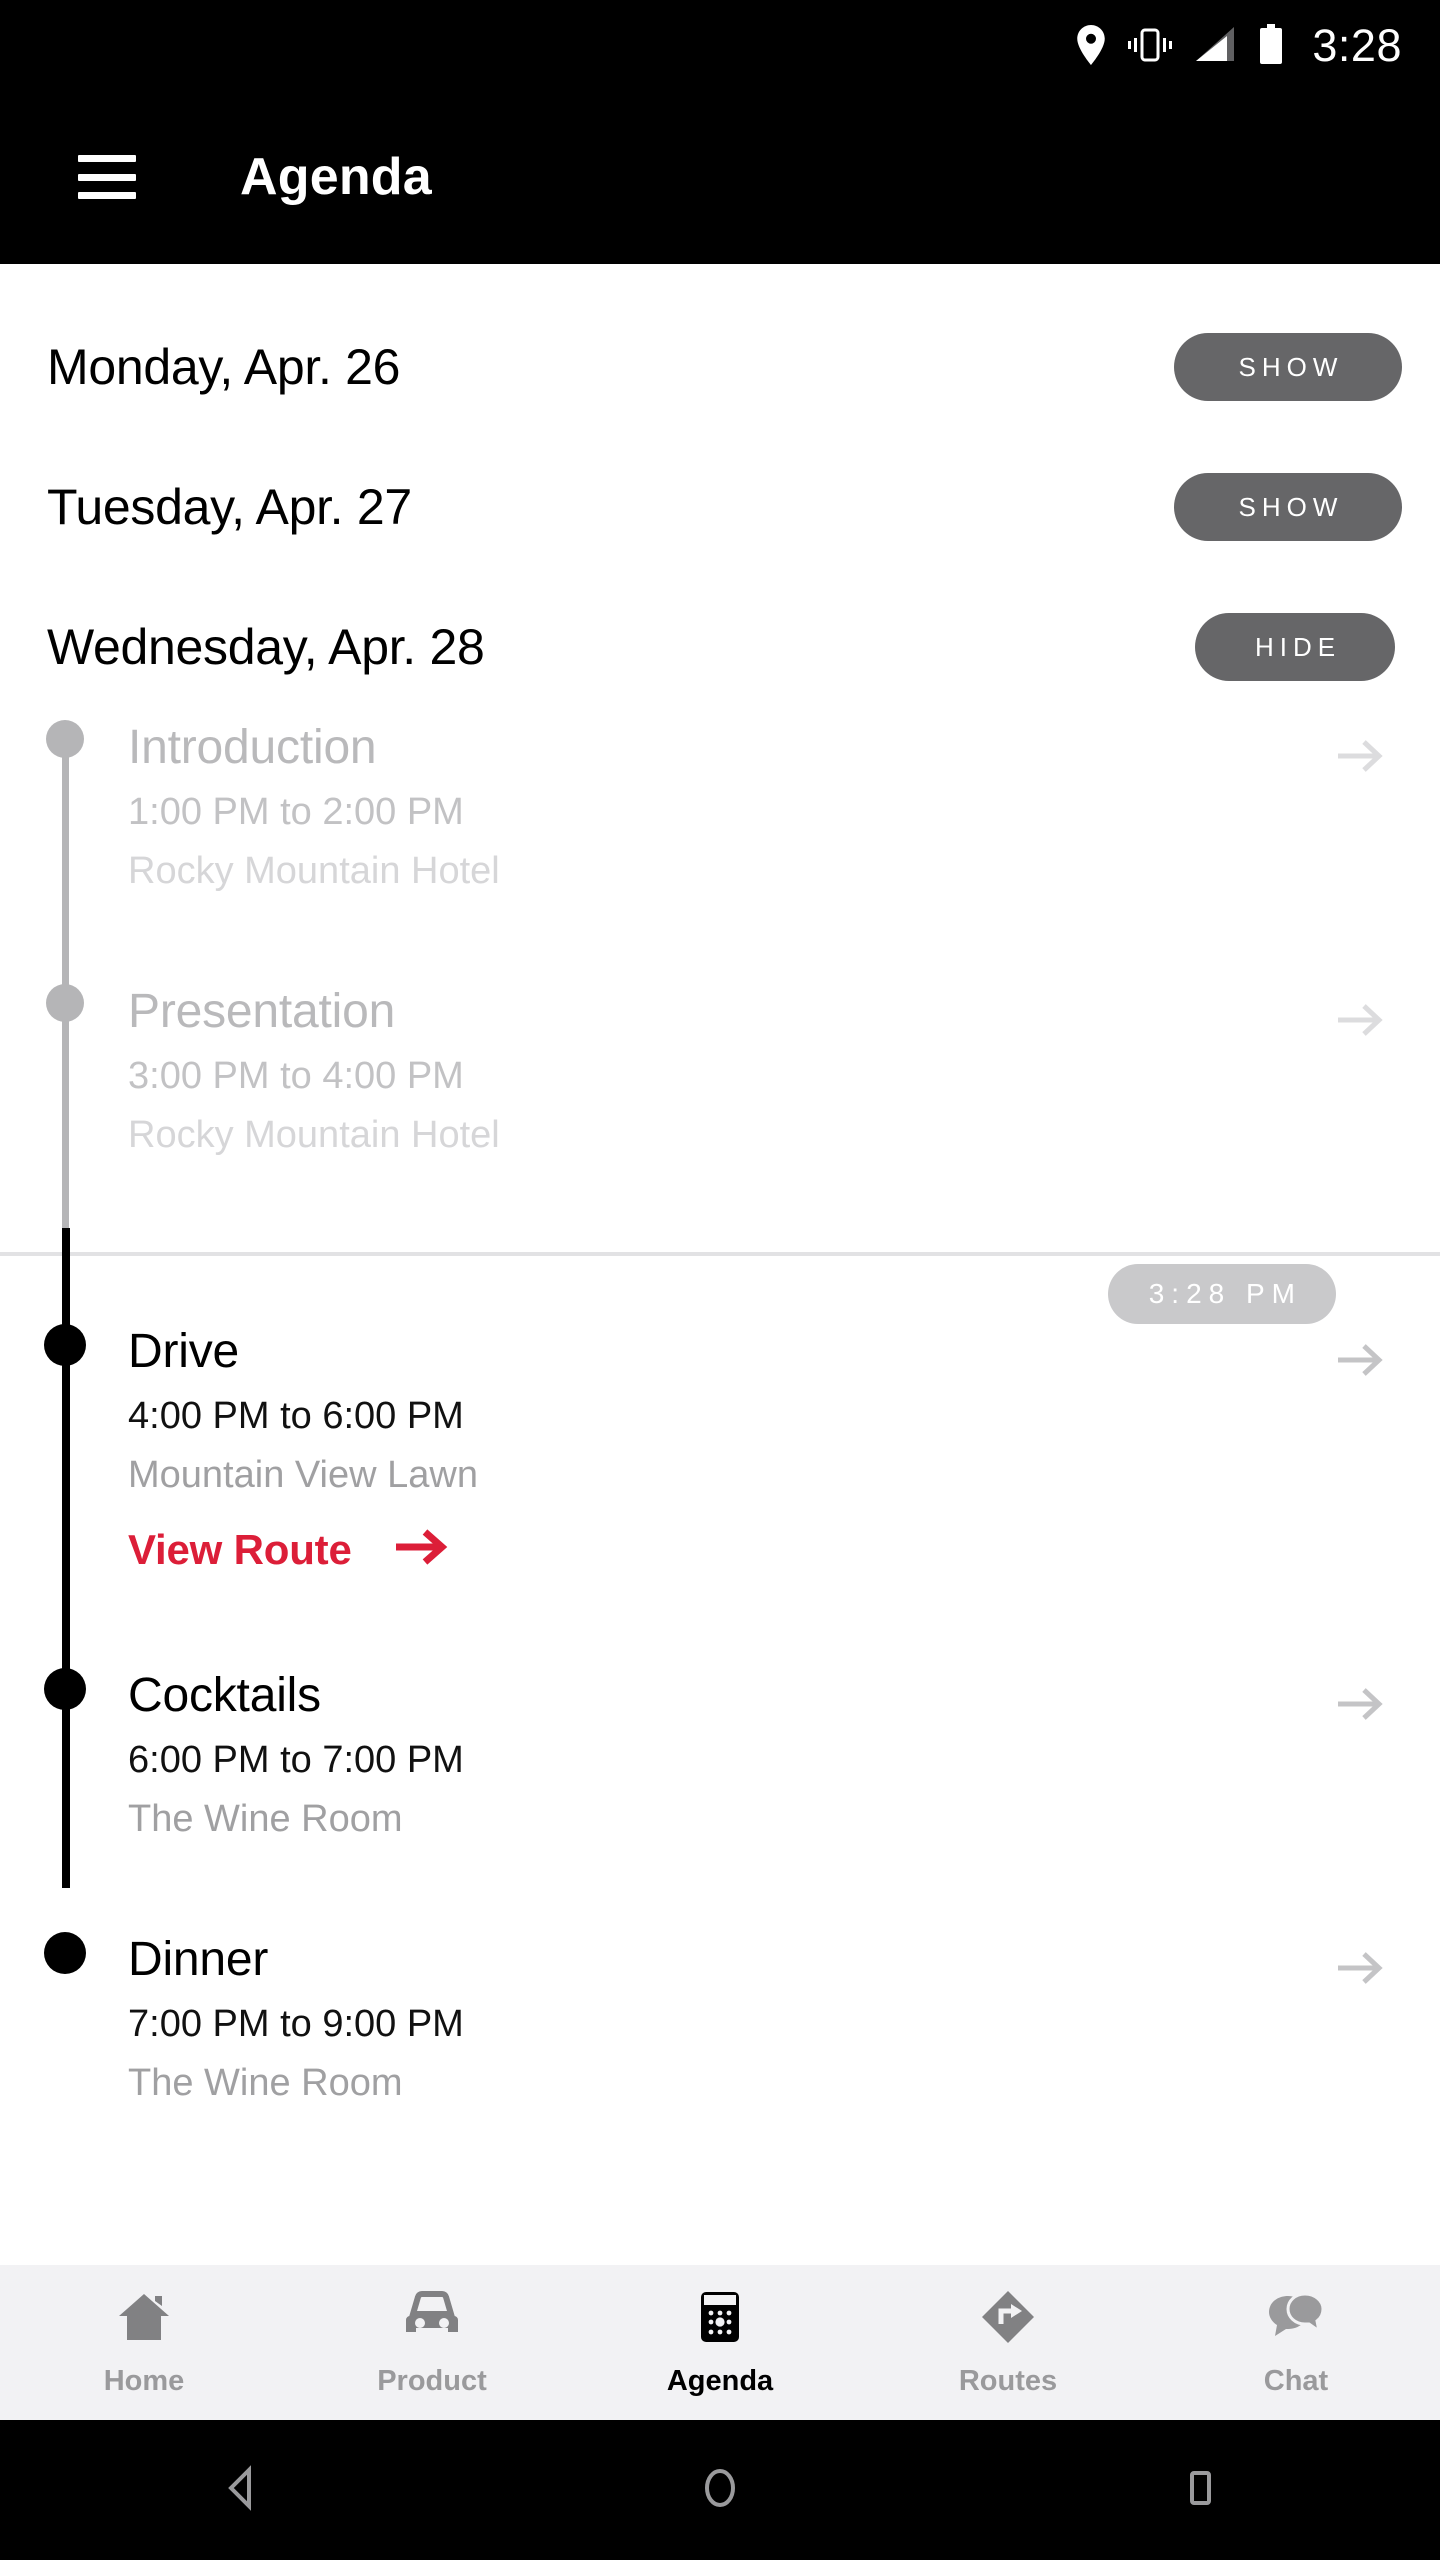 This screenshot has width=1440, height=2560. I want to click on day-header-wednesday: Wednesday, Apr. 28 HIDE, so click(720, 647).